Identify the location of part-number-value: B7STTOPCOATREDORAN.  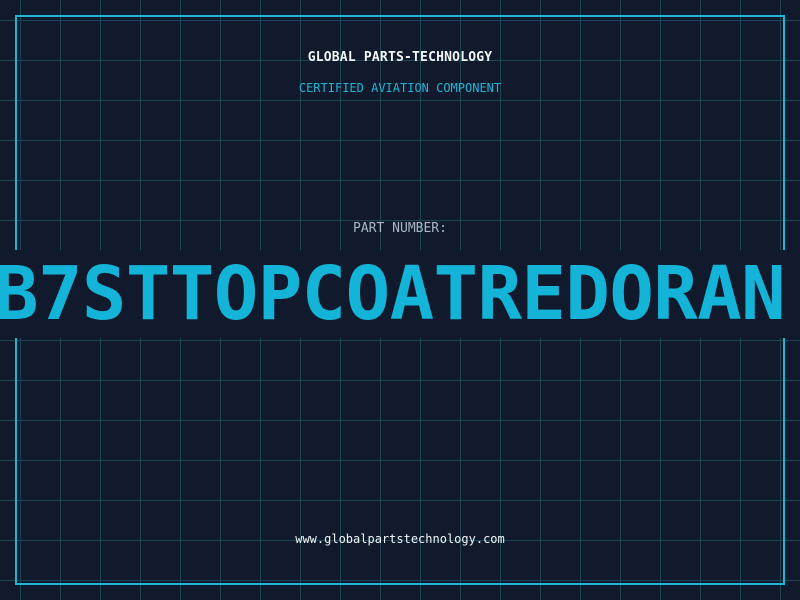
(393, 294).